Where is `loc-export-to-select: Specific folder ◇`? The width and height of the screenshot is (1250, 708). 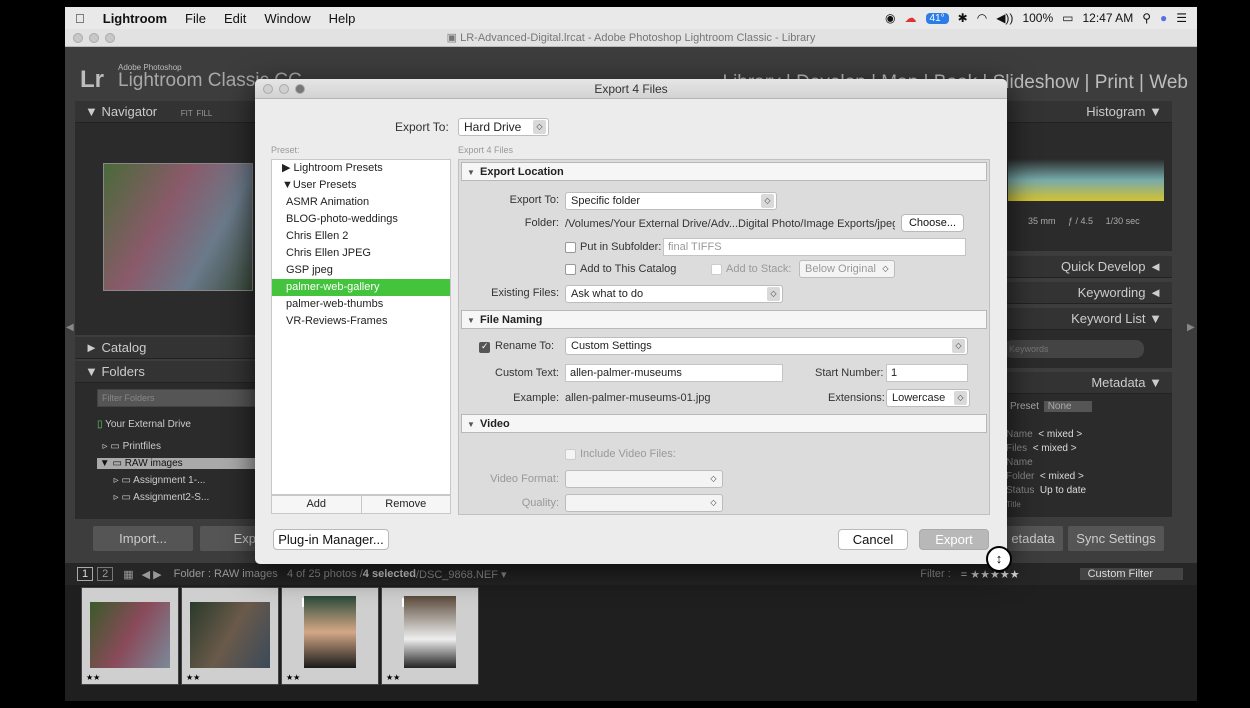
loc-export-to-select: Specific folder ◇ is located at coordinates (671, 201).